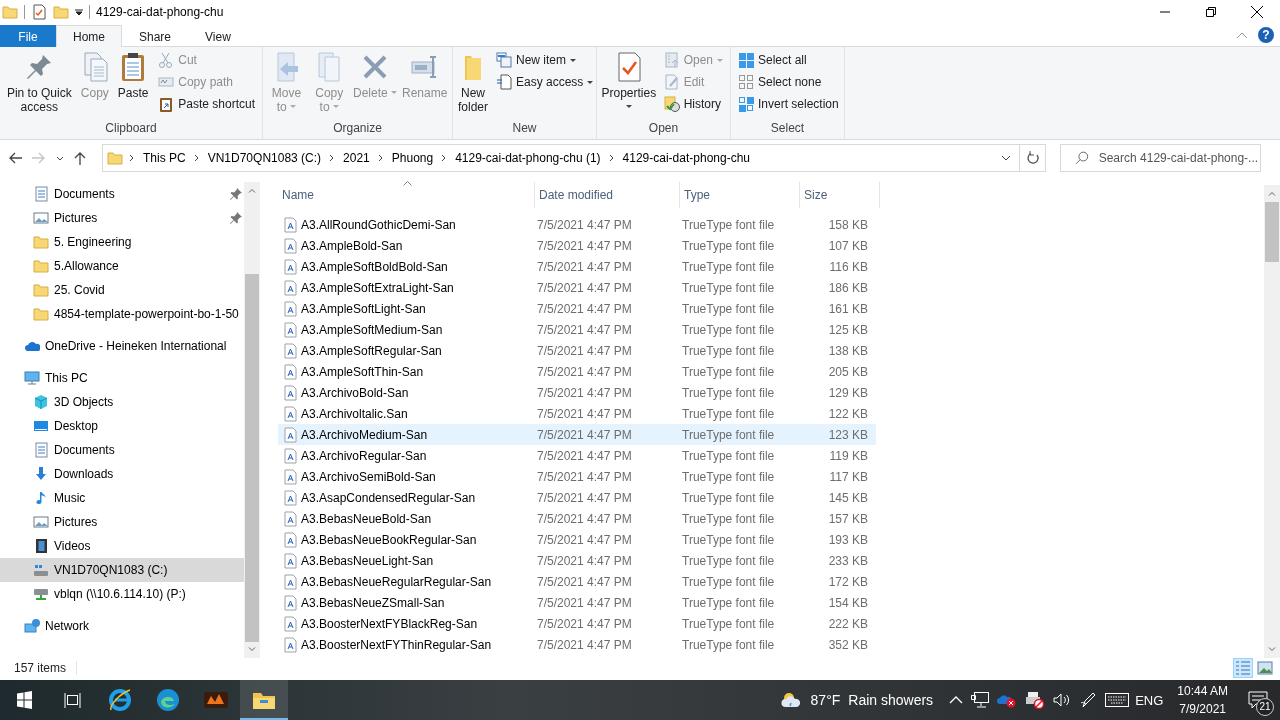 The image size is (1280, 720). Describe the element at coordinates (122, 426) in the screenshot. I see `nav-item: Desktop` at that location.